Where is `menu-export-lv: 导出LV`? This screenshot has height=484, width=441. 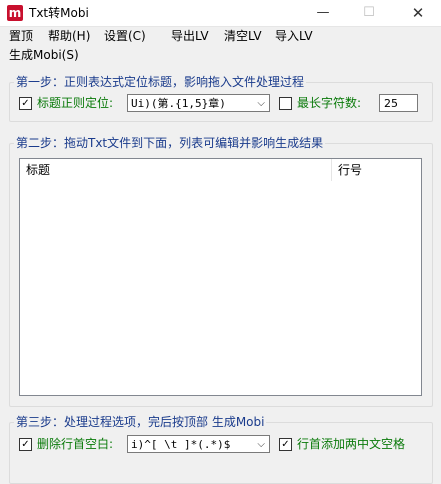
menu-export-lv: 导出LV is located at coordinates (190, 36).